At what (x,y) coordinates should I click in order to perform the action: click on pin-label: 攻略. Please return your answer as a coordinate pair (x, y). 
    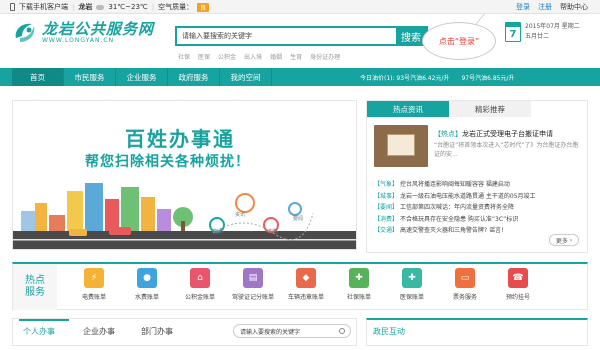
    Looking at the image, I should click on (273, 232).